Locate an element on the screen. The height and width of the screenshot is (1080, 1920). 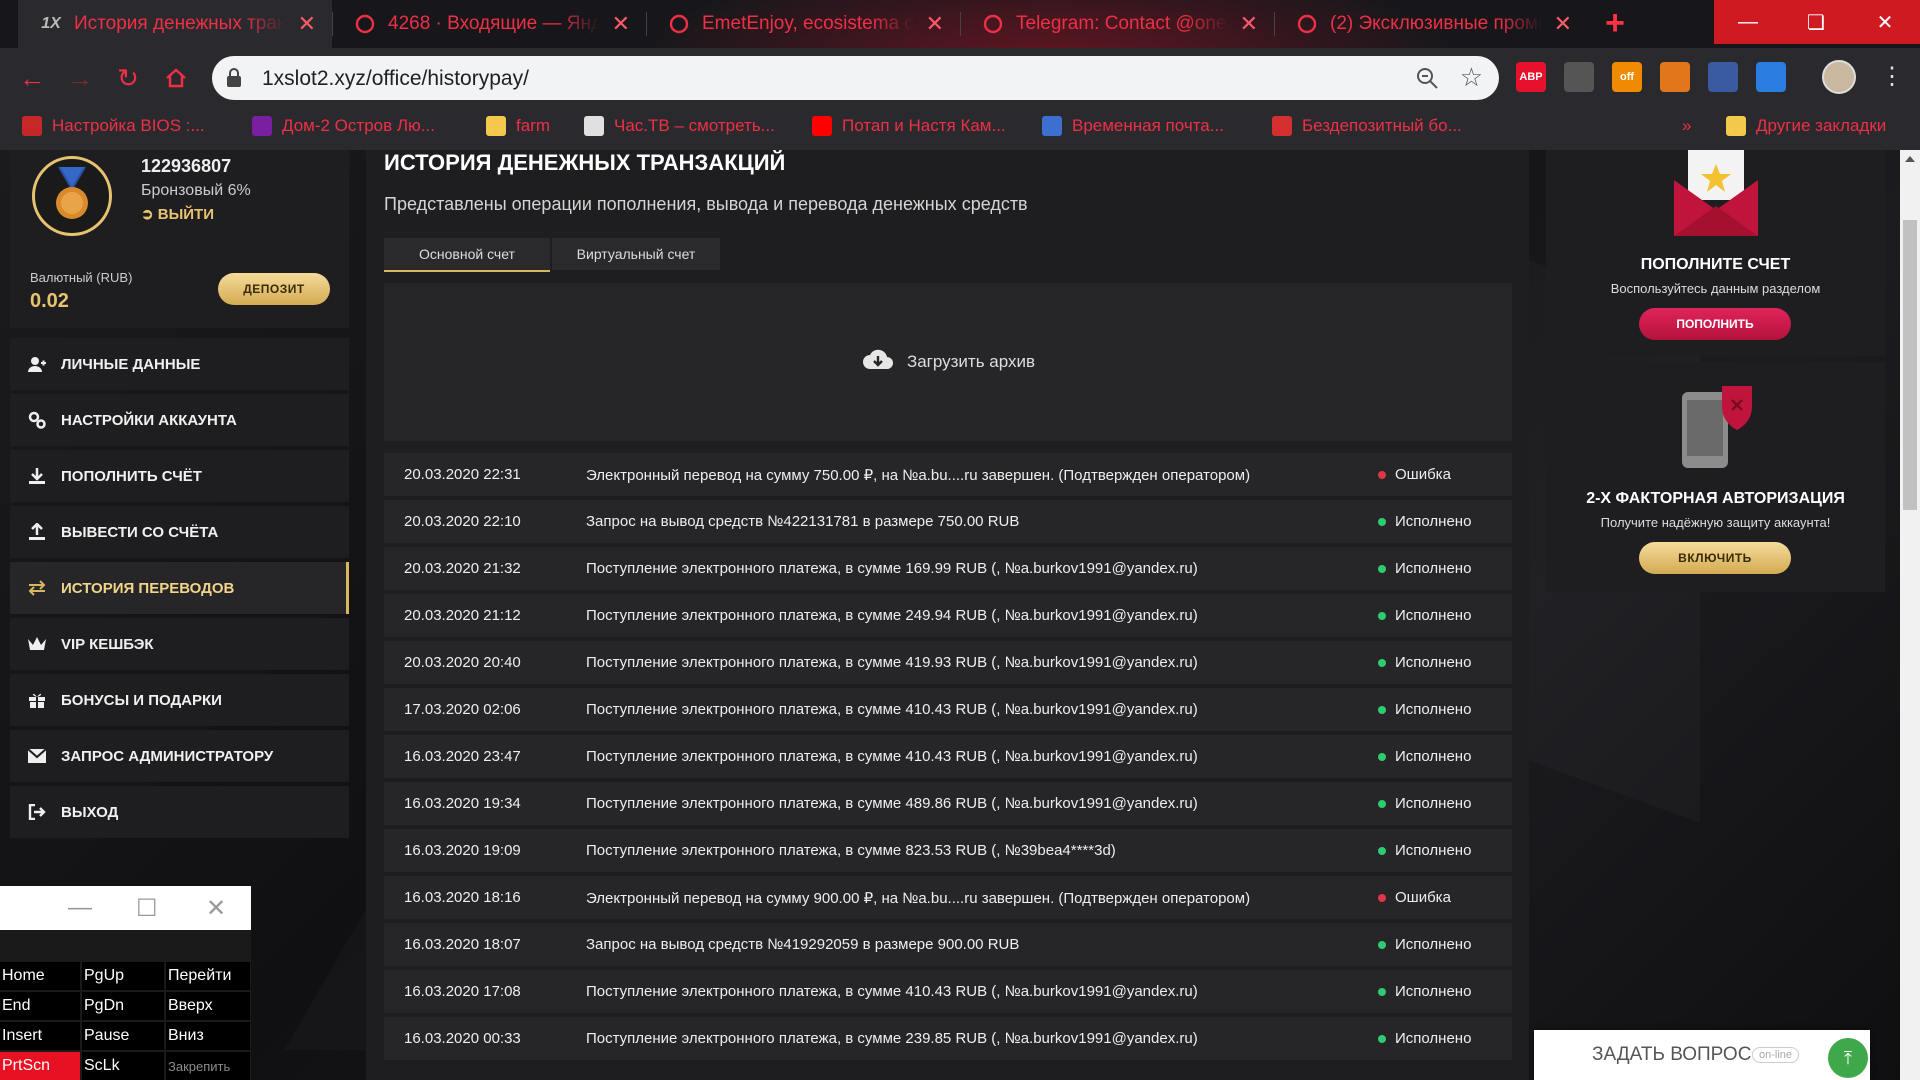
tab-3: EmetEnjoy, ecosistema descentralizada ✕ is located at coordinates (803, 24).